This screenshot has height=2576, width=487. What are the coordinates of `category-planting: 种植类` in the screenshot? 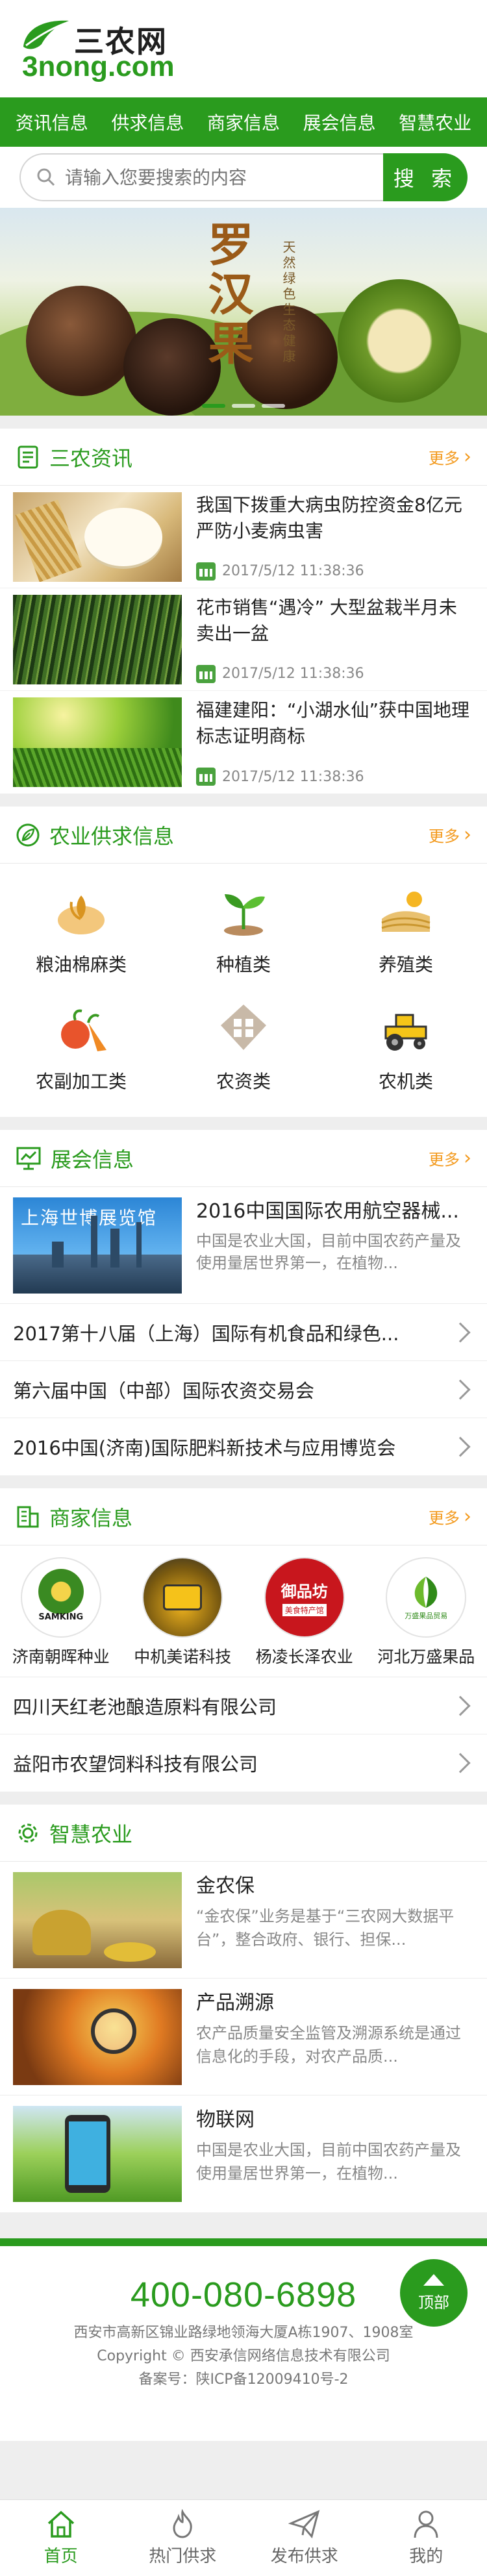 It's located at (243, 928).